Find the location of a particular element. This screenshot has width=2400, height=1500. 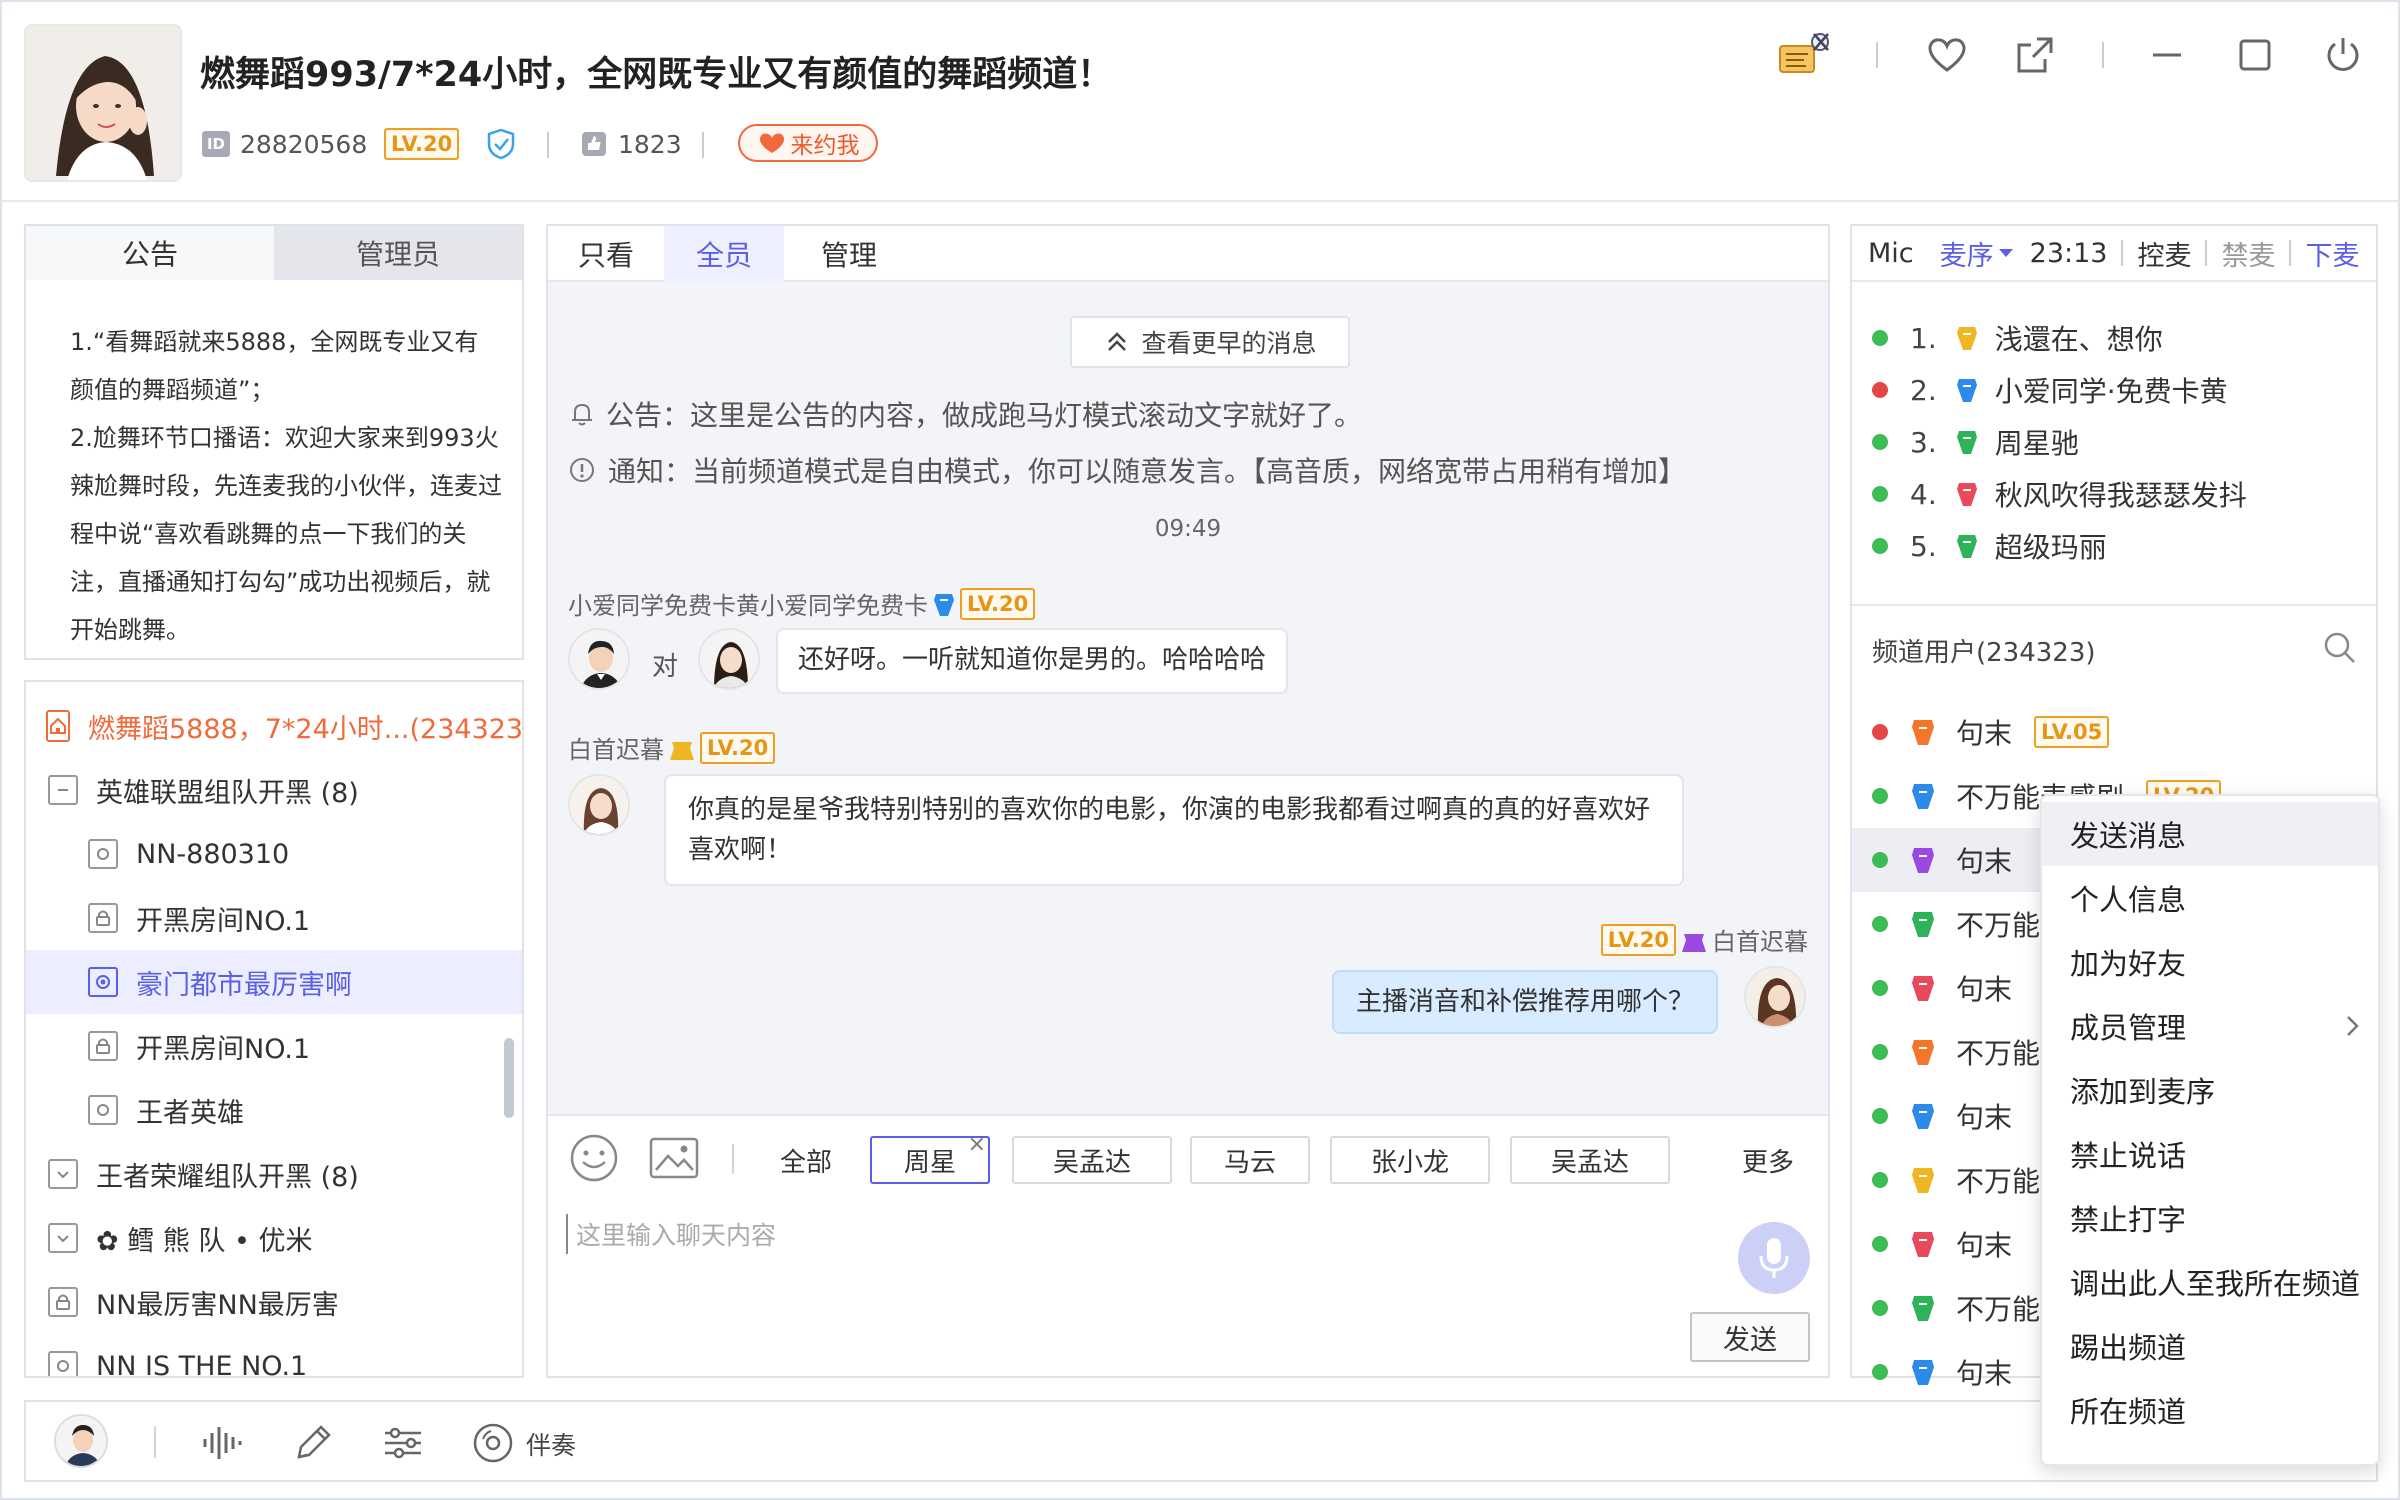

tab-only: 只看 is located at coordinates (606, 254).